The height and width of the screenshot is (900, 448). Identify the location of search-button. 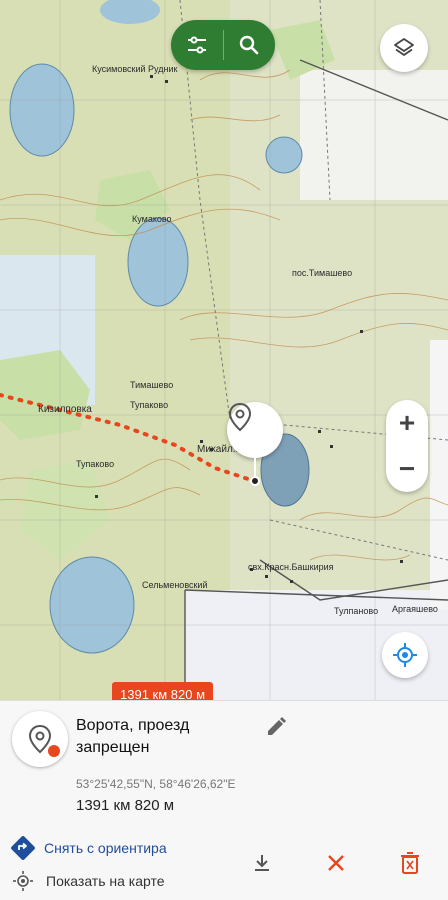
(250, 45).